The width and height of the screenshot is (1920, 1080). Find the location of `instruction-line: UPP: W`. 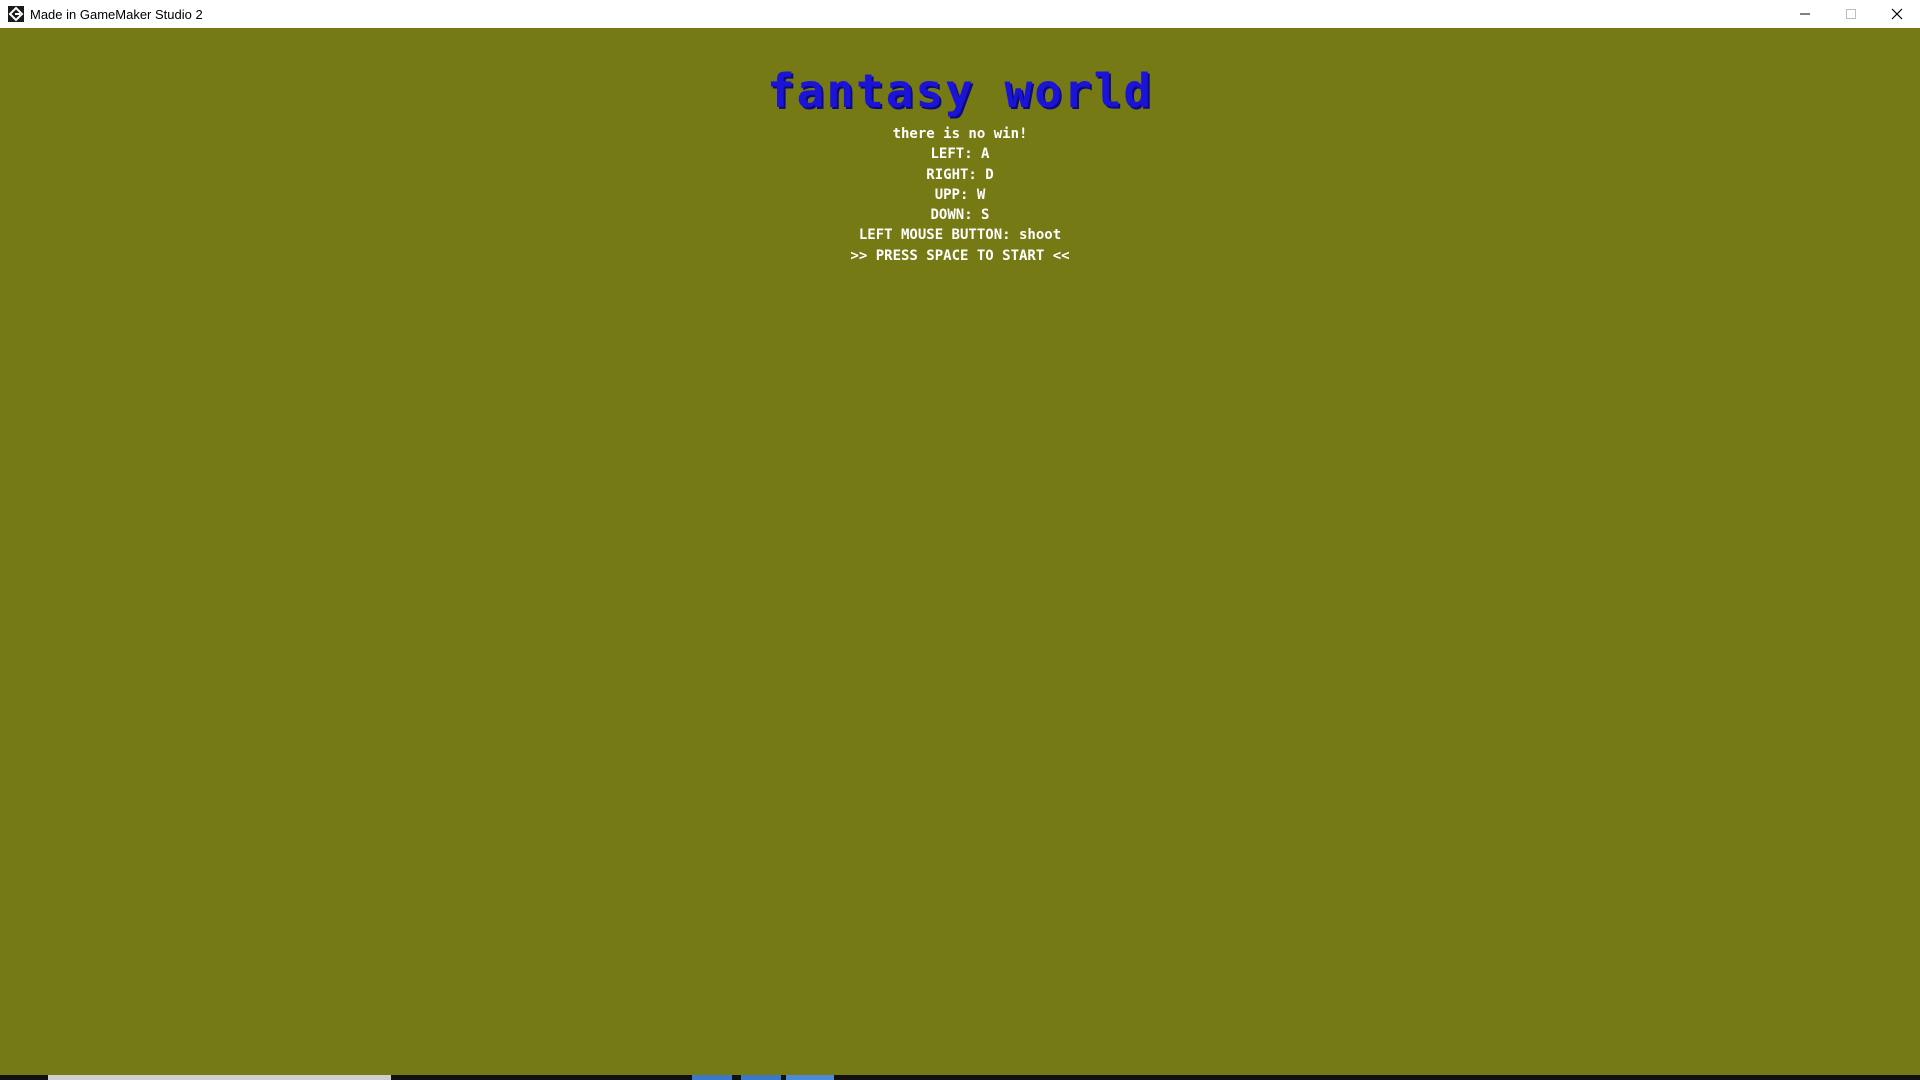

instruction-line: UPP: W is located at coordinates (960, 194).